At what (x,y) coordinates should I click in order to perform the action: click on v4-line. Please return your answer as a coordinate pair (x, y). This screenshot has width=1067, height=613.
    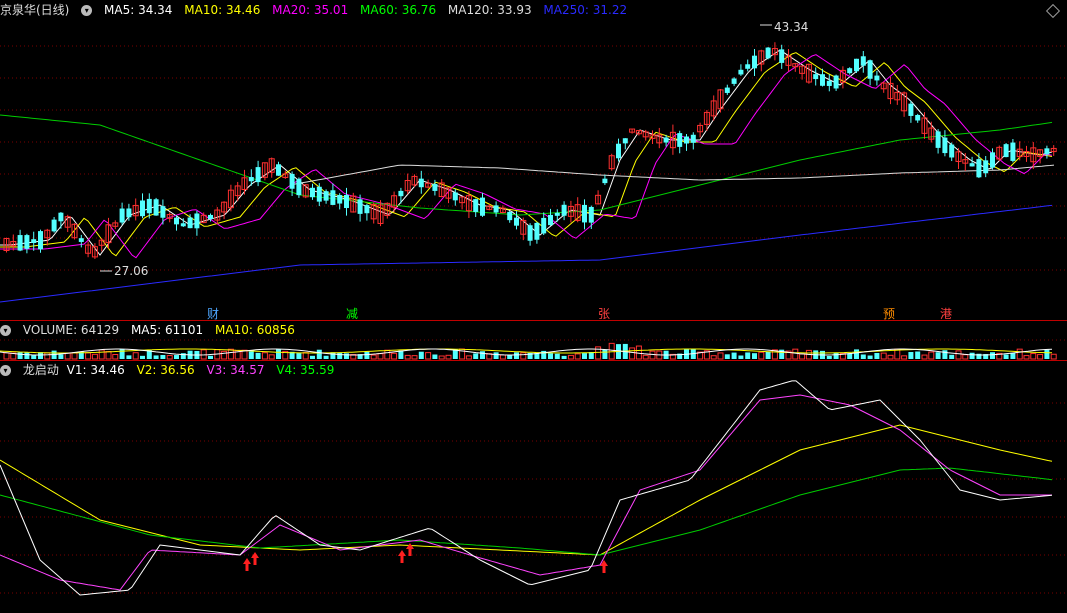
    Looking at the image, I should click on (526, 511).